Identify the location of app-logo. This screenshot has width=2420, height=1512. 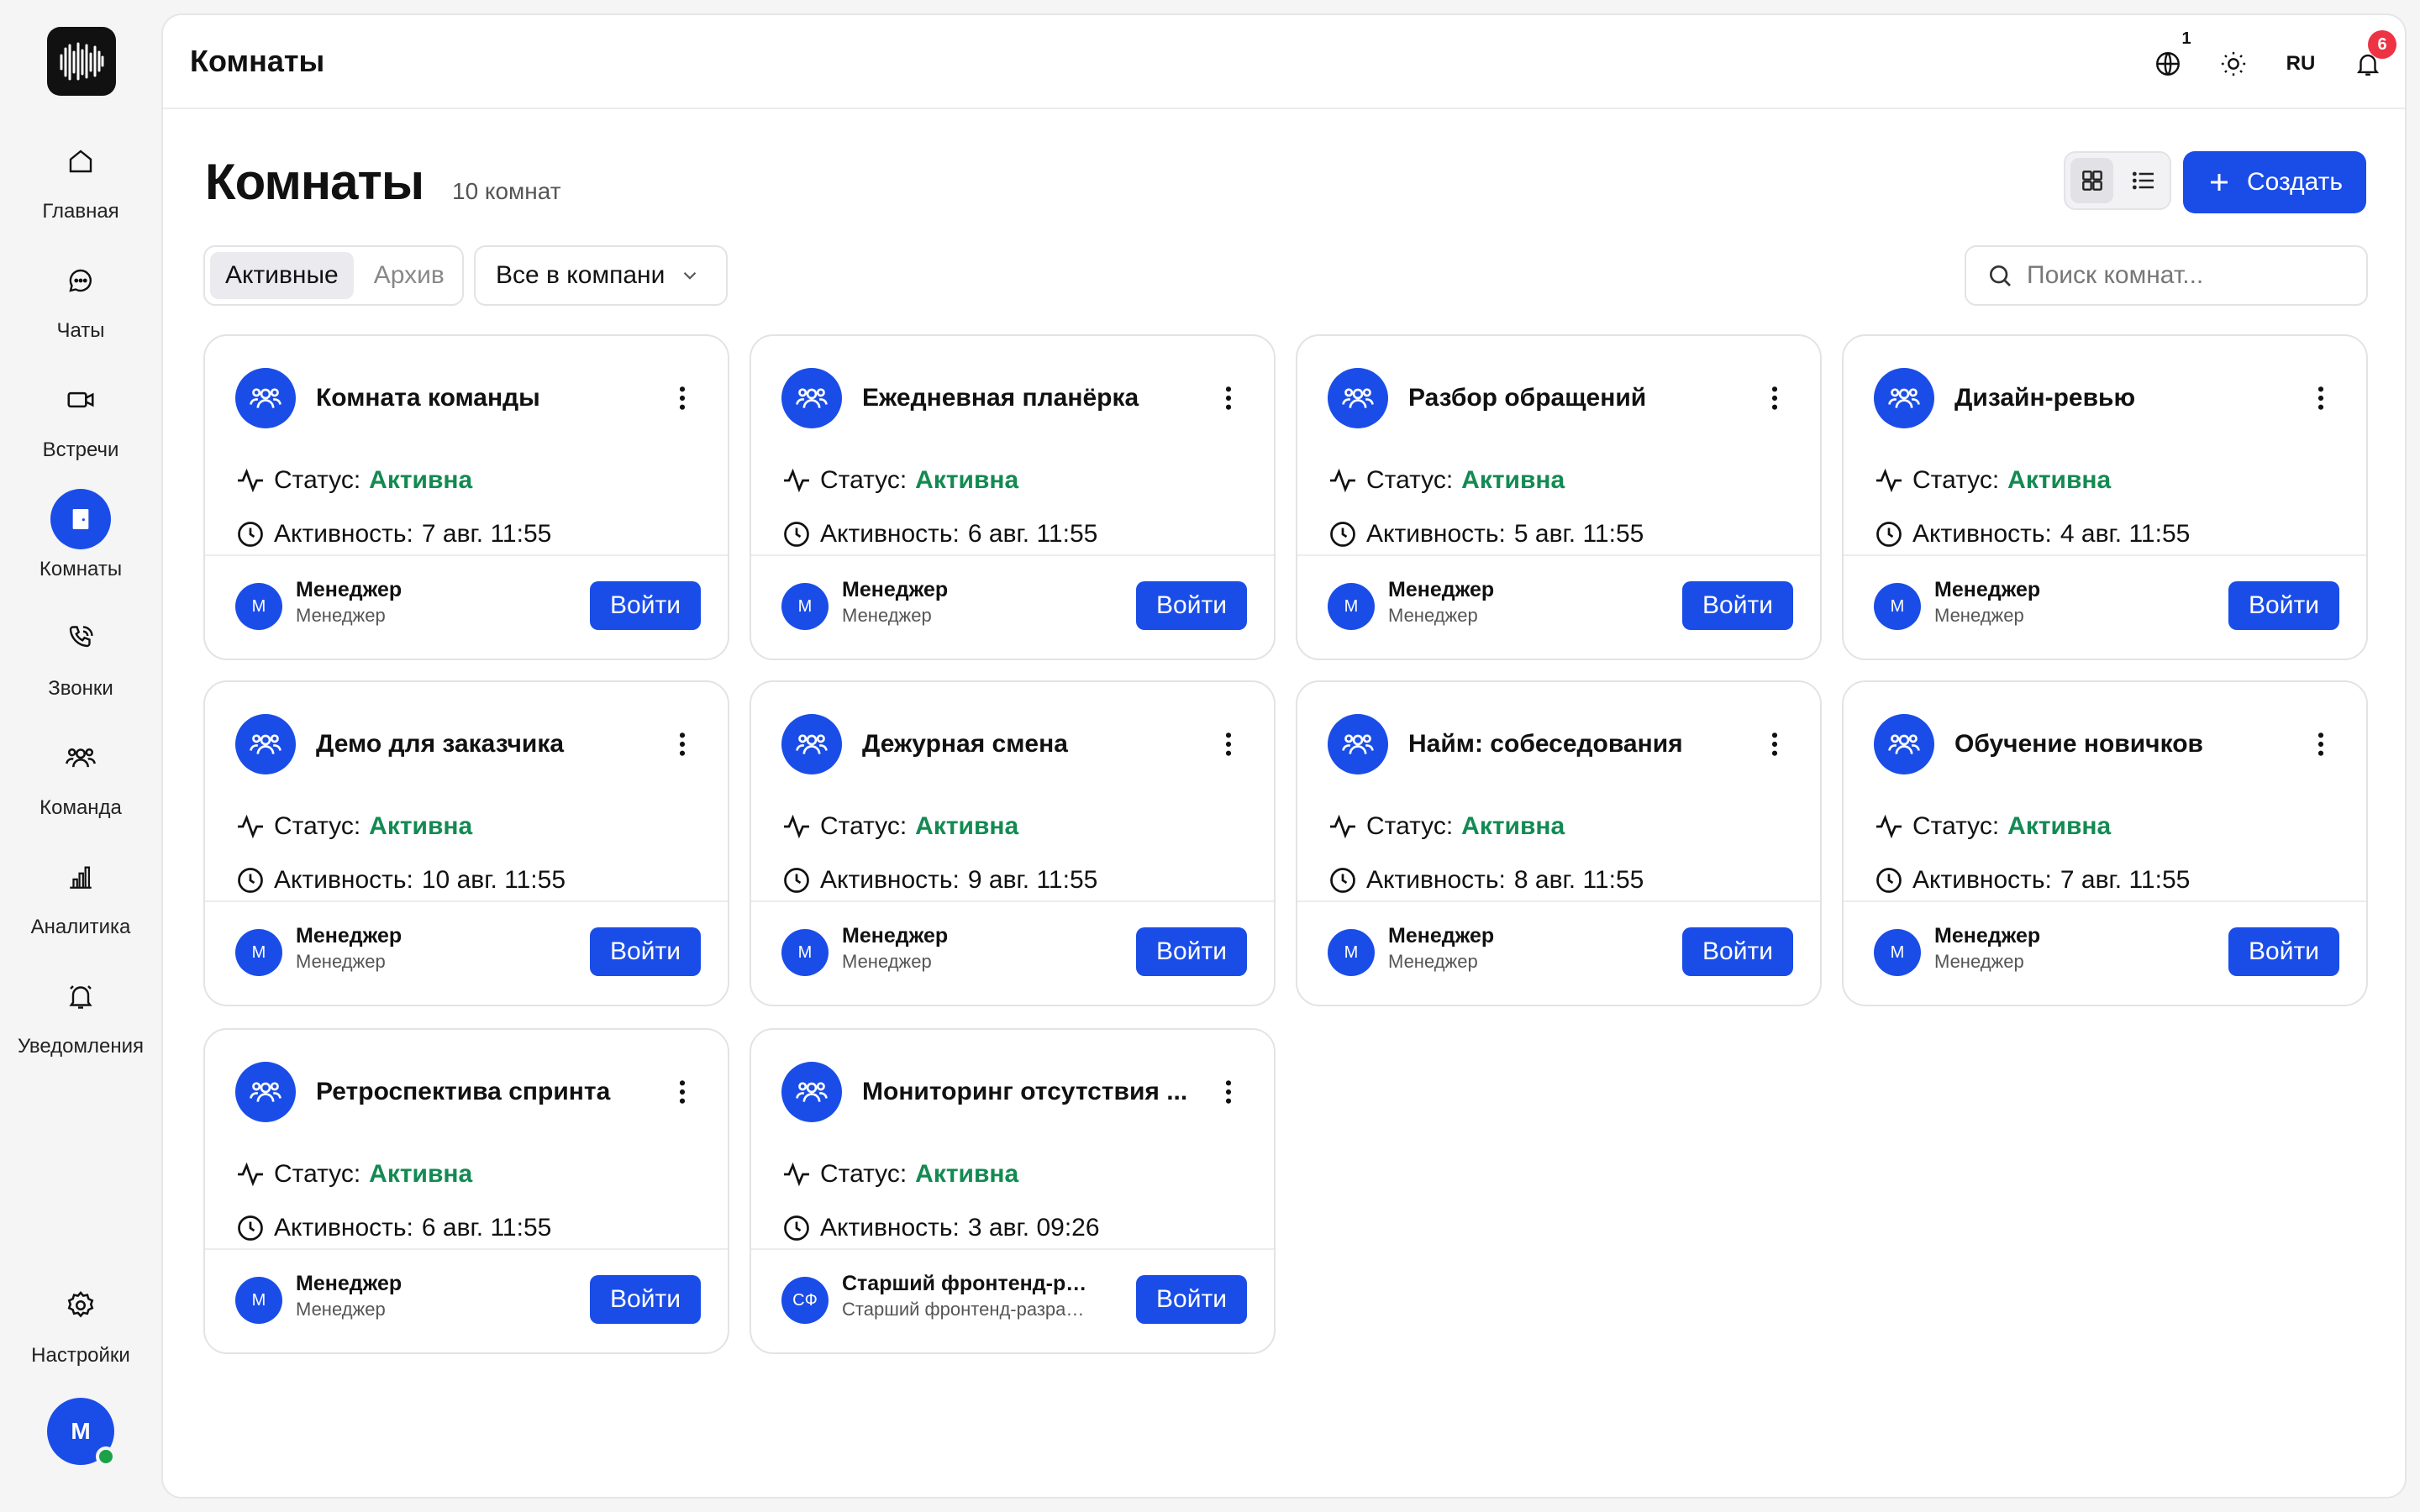
(81, 61).